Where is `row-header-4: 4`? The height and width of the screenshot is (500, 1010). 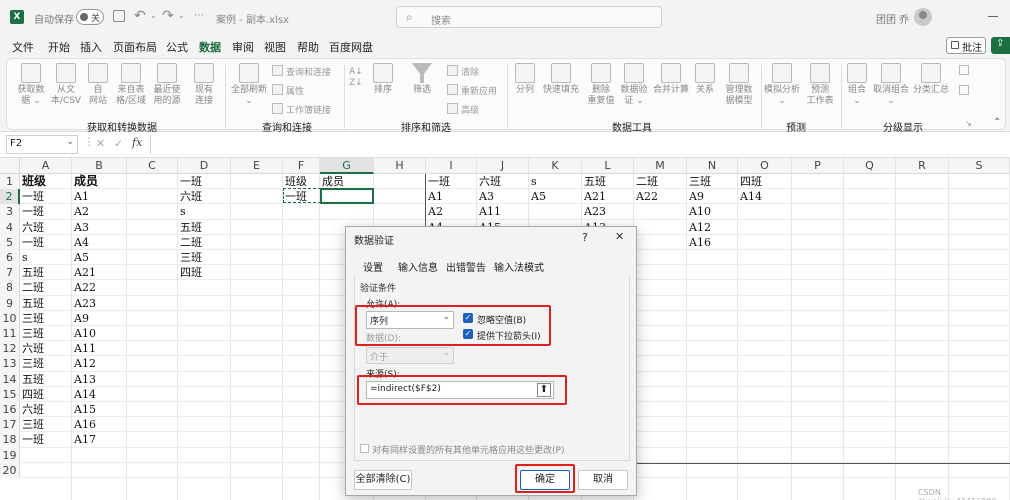
row-header-4: 4 is located at coordinates (10, 227).